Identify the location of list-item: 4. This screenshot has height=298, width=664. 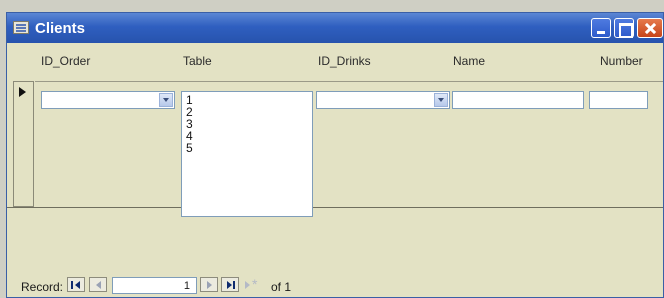
(249, 136).